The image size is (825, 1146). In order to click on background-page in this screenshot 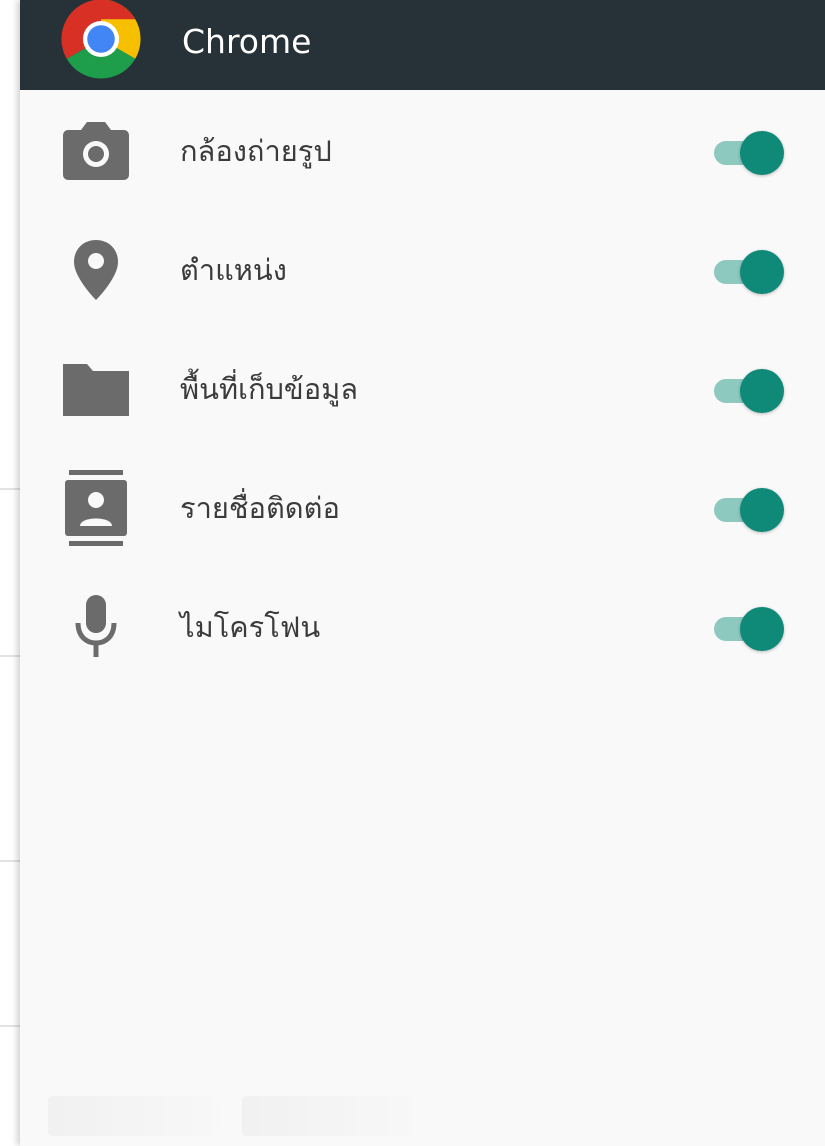, I will do `click(10, 573)`.